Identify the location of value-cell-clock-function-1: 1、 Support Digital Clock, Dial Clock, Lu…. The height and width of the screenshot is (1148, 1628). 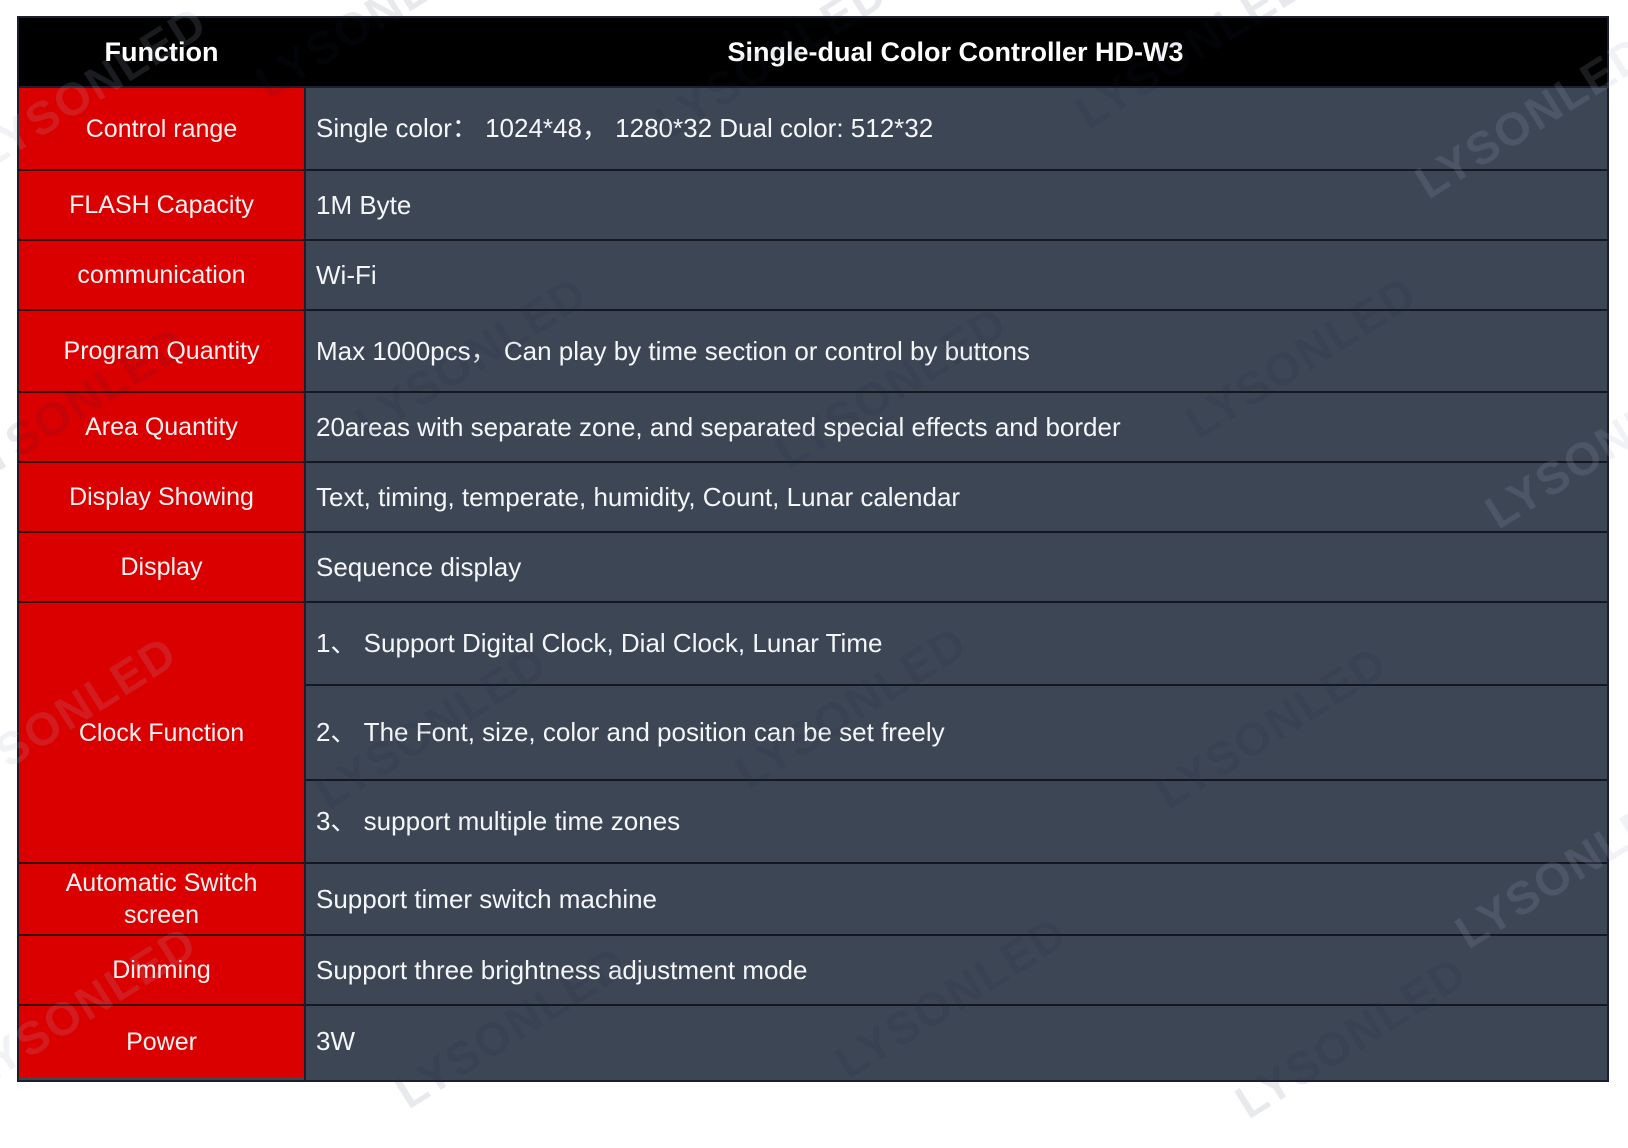
(956, 644).